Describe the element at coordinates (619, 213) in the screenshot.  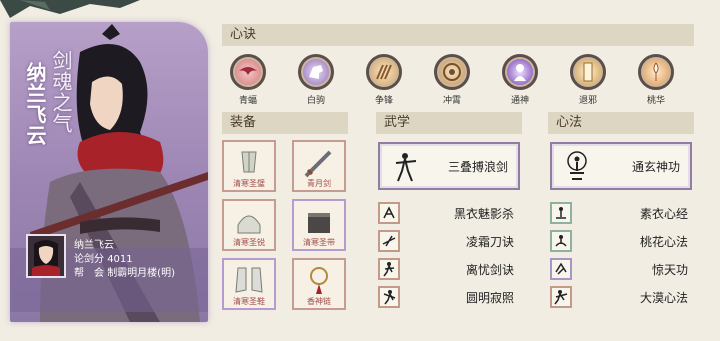
I see `mind-skill-row: 素衣心经` at that location.